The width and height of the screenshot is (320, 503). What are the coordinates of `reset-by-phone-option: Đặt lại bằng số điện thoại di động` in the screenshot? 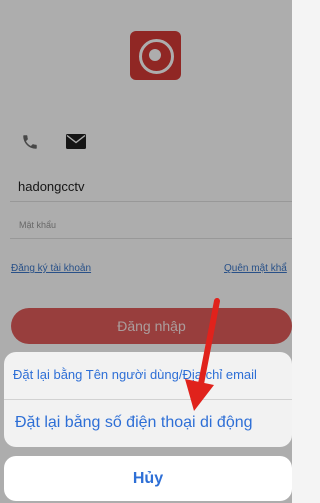 It's located at (153, 423).